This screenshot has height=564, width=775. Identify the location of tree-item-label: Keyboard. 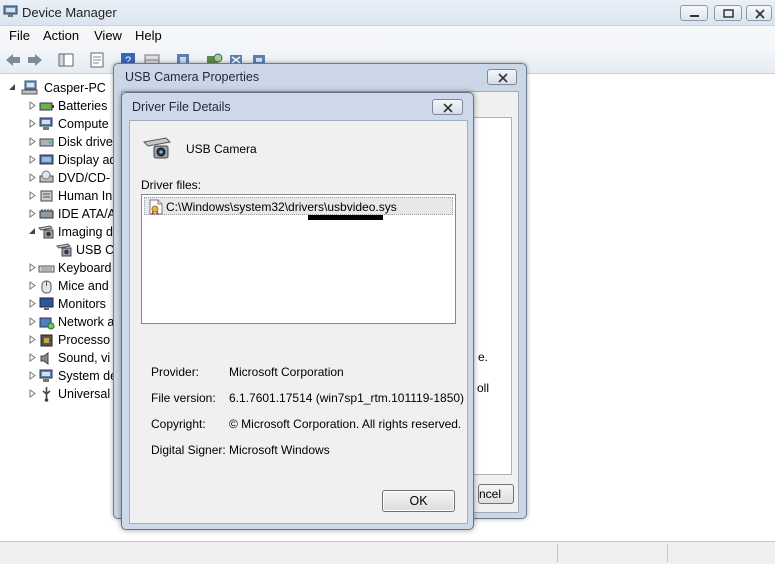
(85, 268).